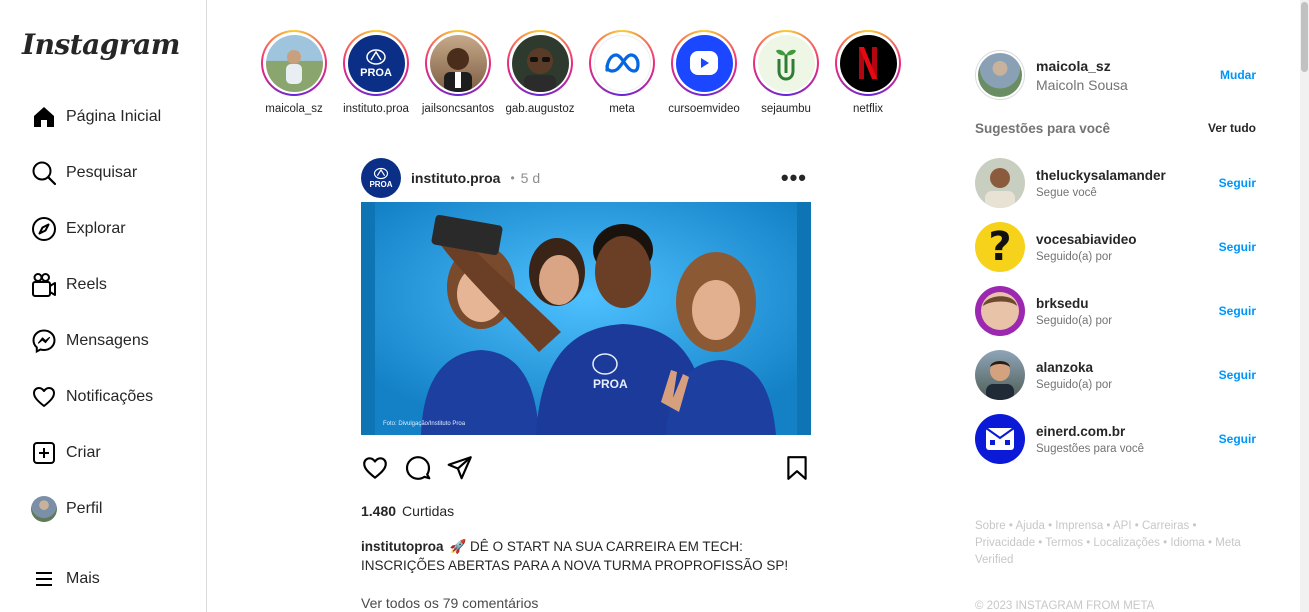  I want to click on story-username: sejaumbu, so click(786, 109).